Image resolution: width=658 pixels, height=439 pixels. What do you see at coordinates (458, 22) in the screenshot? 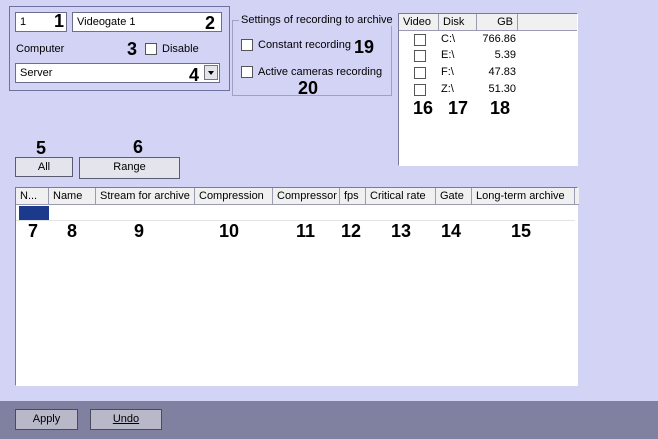
I see `disk-col-disk: Disk` at bounding box center [458, 22].